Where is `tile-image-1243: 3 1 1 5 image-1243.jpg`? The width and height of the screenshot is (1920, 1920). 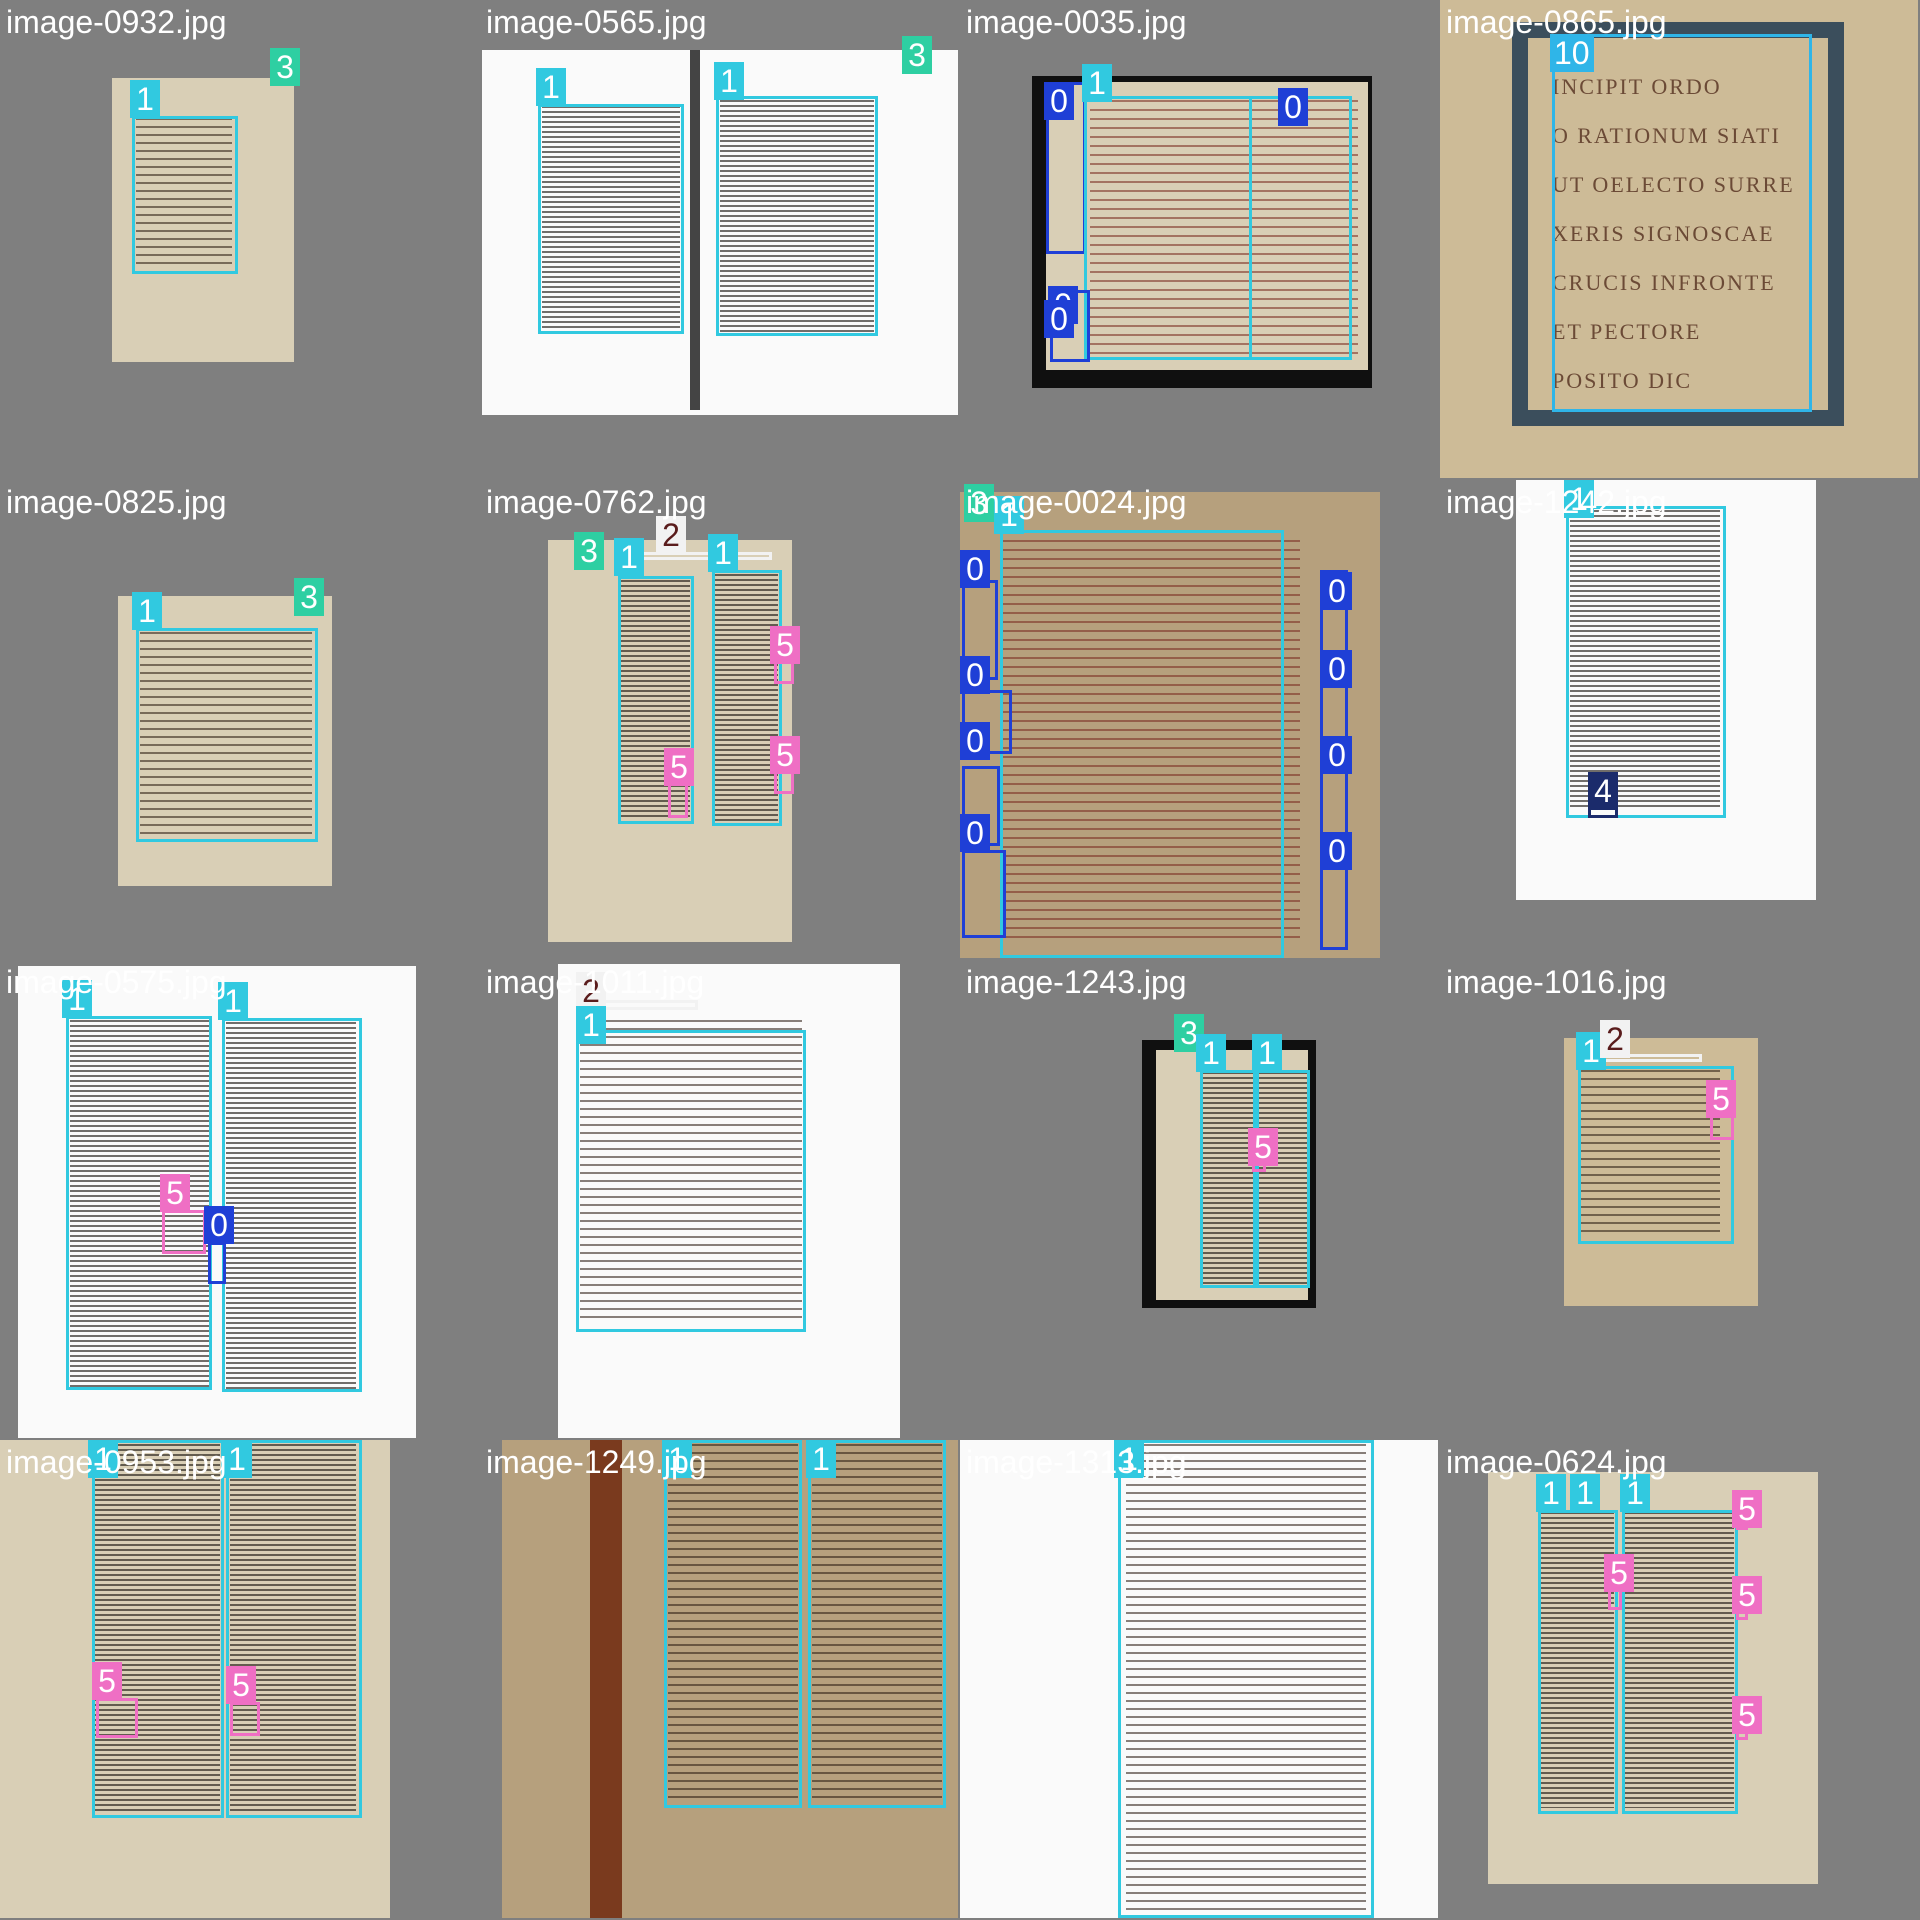 tile-image-1243: 3 1 1 5 image-1243.jpg is located at coordinates (1199, 1199).